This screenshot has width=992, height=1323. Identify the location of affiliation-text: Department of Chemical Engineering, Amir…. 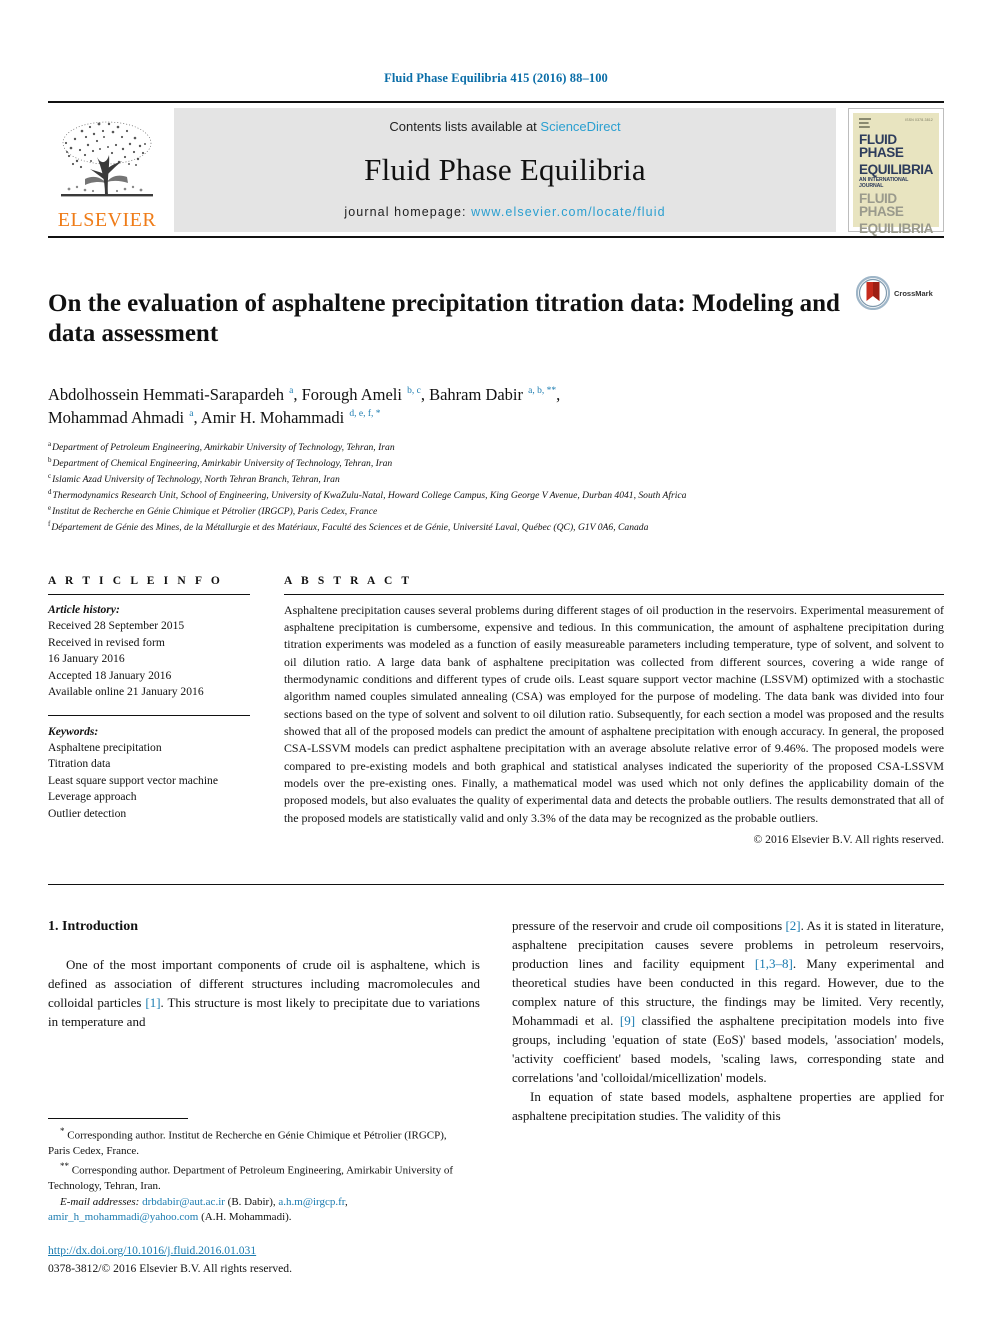
(222, 464).